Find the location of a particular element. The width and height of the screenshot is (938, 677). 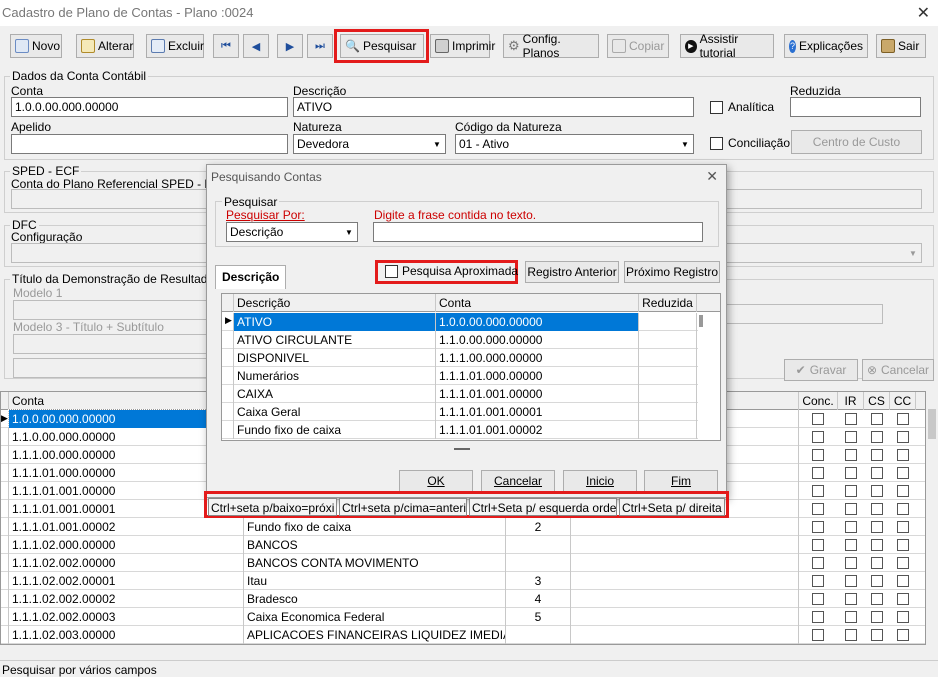

pesquisar-por-select: Descrição ▼ is located at coordinates (292, 232).